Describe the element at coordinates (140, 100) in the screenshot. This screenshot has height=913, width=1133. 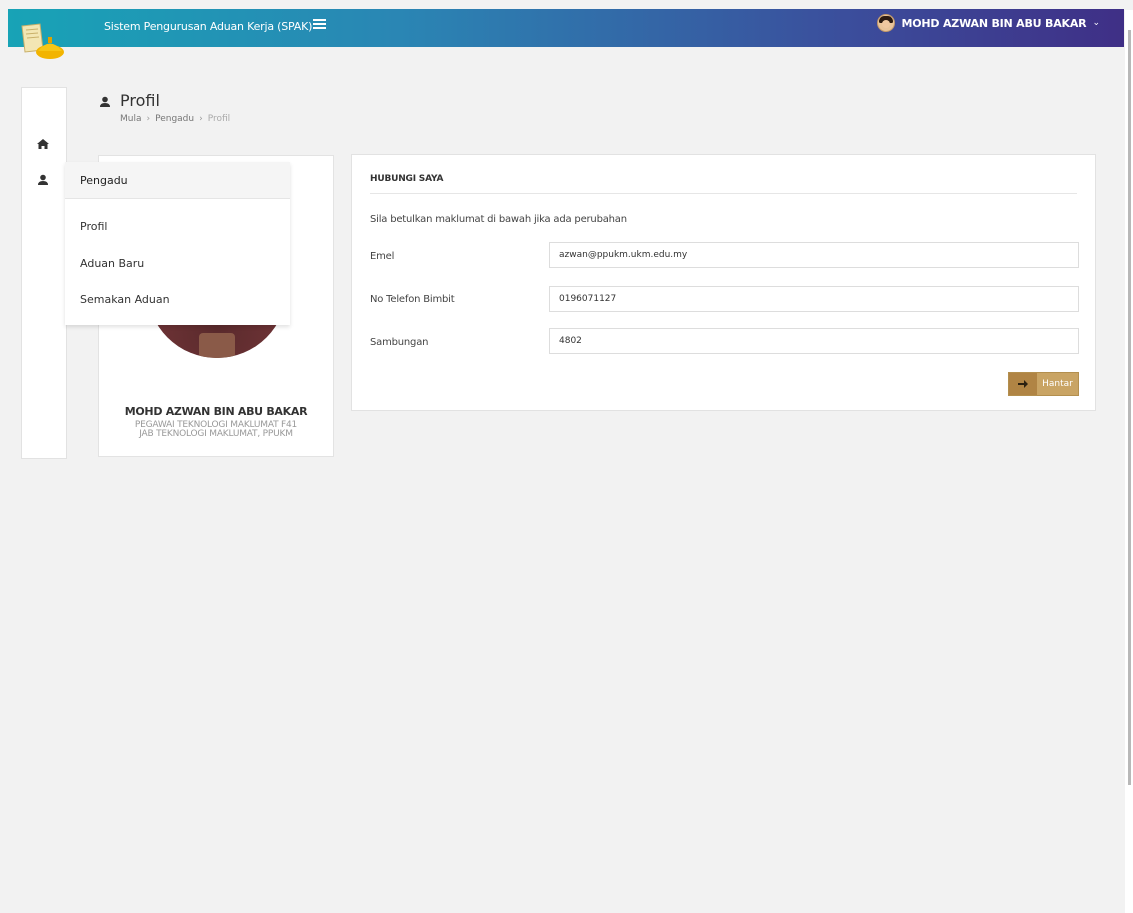
I see `page-title-text: Profil` at that location.